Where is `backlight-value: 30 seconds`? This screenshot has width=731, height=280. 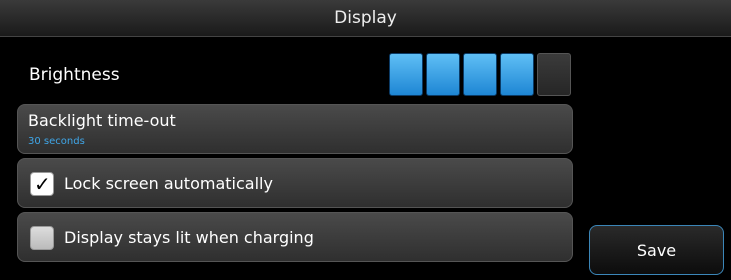
backlight-value: 30 seconds is located at coordinates (56, 141).